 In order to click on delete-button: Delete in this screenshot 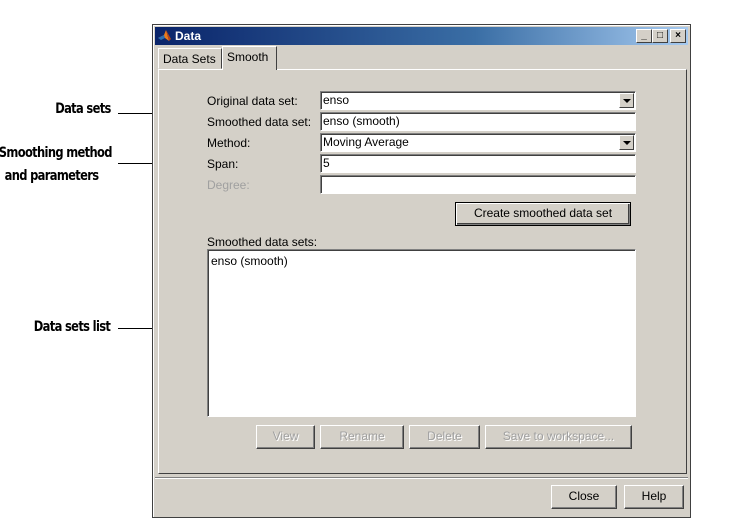, I will do `click(444, 437)`.